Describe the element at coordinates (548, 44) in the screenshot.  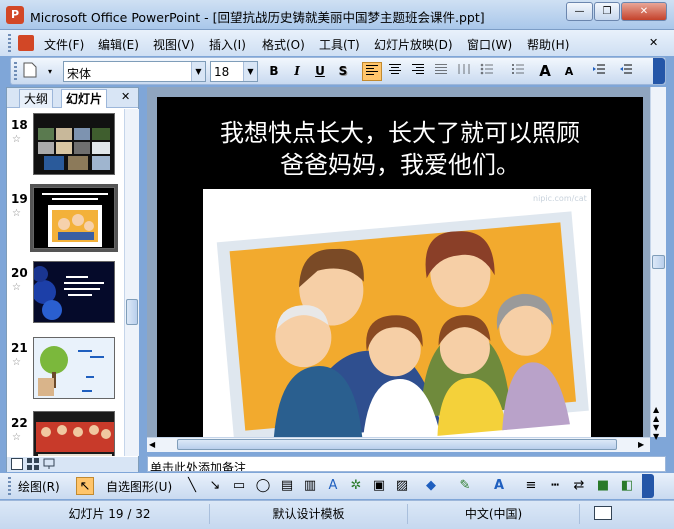
I see `menu-help: 帮助(H)` at that location.